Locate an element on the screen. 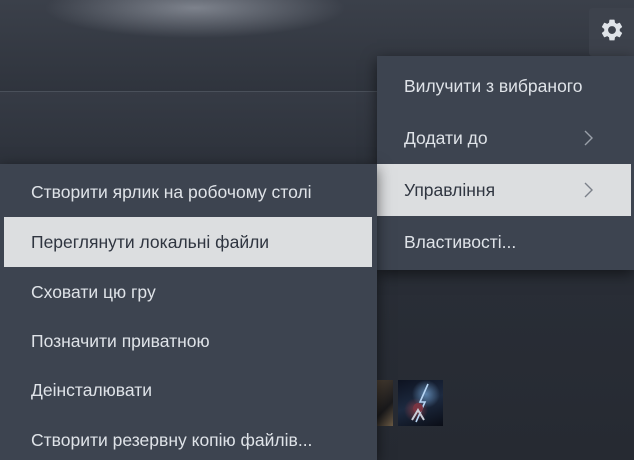 The width and height of the screenshot is (634, 460). submenu-item-uninstall: Деінсталювати is located at coordinates (188, 390).